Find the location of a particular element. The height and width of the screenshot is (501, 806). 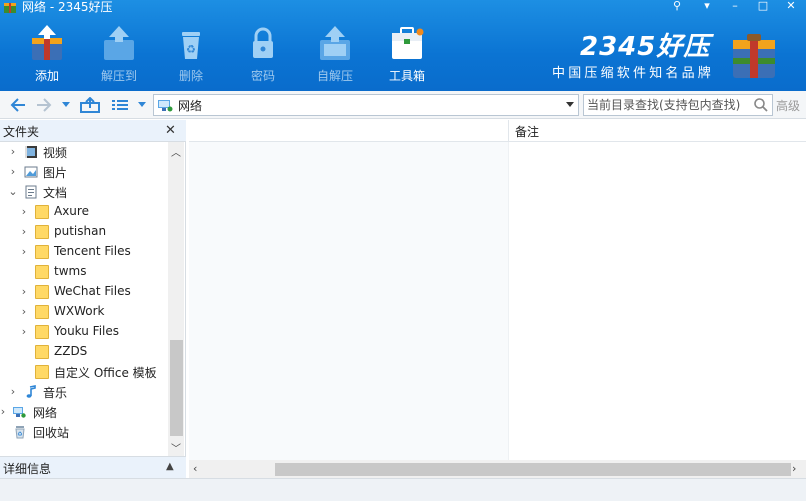

tree-item-putishan: › putishan is located at coordinates (84, 232).